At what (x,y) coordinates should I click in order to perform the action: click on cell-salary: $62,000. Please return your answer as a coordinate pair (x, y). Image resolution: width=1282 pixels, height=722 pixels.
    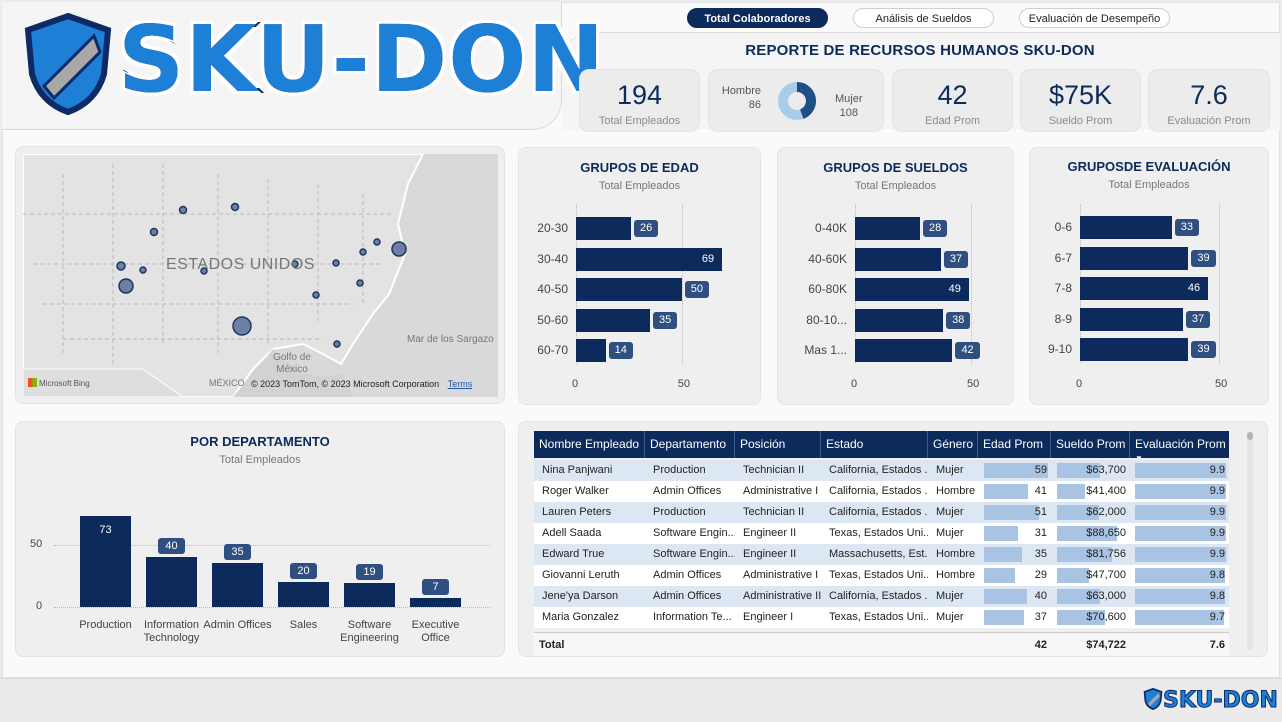
    Looking at the image, I should click on (1106, 512).